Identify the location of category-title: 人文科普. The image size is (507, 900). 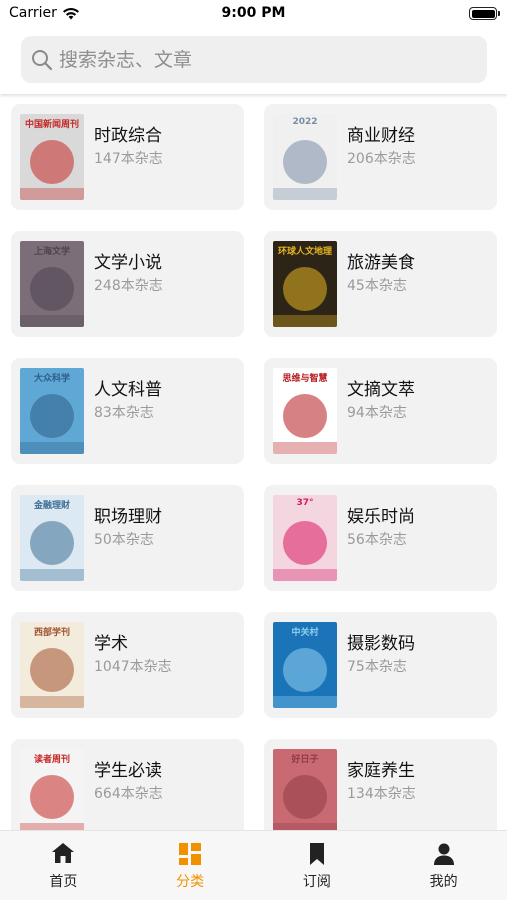
(128, 390).